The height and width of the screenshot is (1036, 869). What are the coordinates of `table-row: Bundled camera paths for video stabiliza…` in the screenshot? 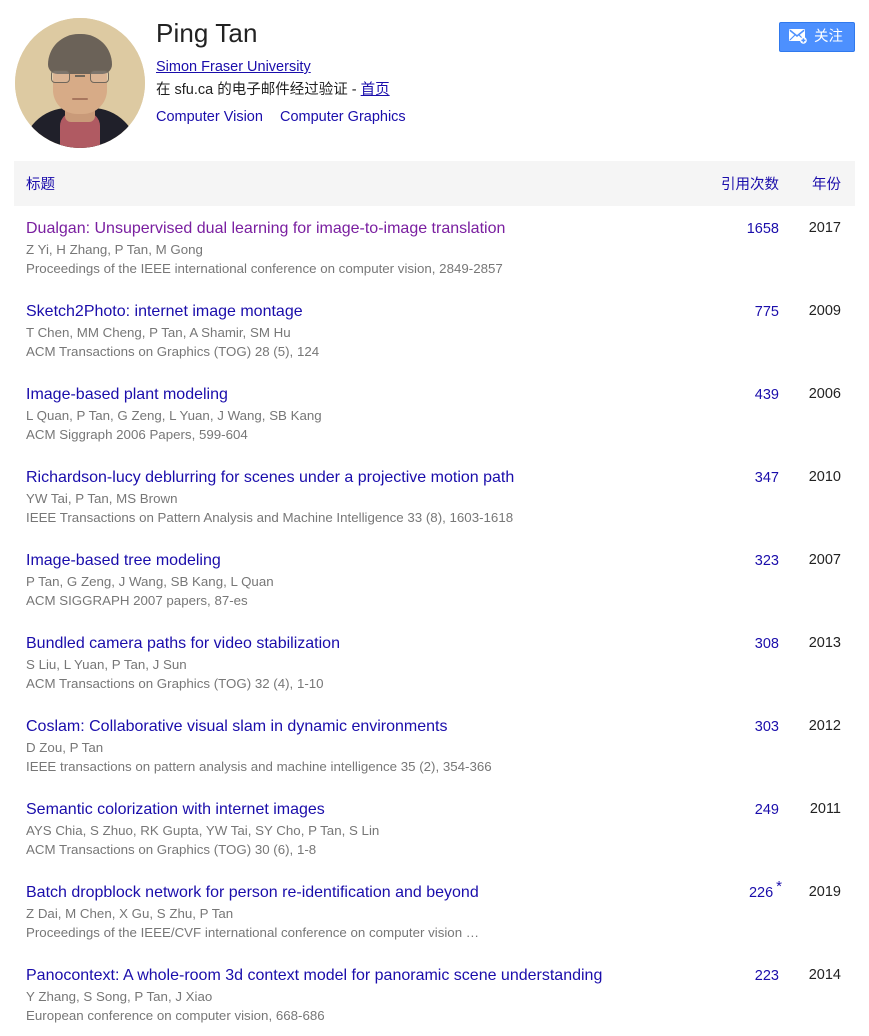 It's located at (434, 662).